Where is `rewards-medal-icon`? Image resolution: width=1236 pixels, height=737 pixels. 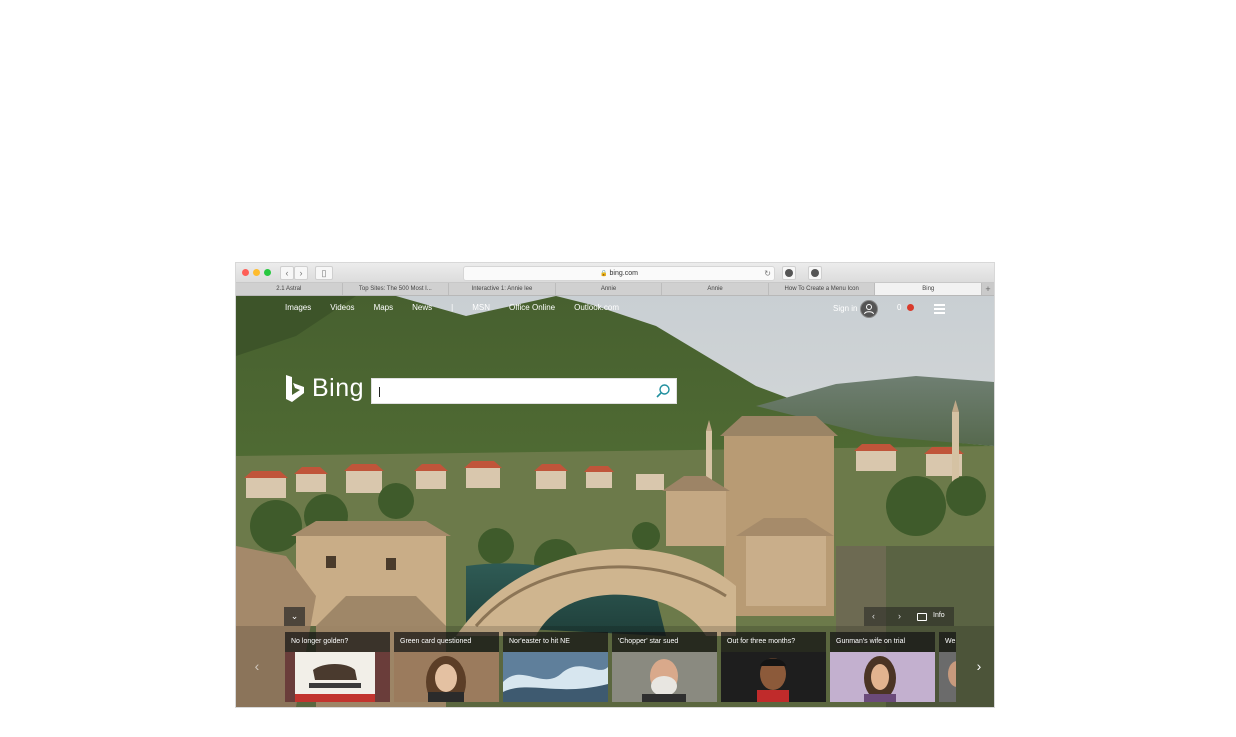
rewards-medal-icon is located at coordinates (910, 307).